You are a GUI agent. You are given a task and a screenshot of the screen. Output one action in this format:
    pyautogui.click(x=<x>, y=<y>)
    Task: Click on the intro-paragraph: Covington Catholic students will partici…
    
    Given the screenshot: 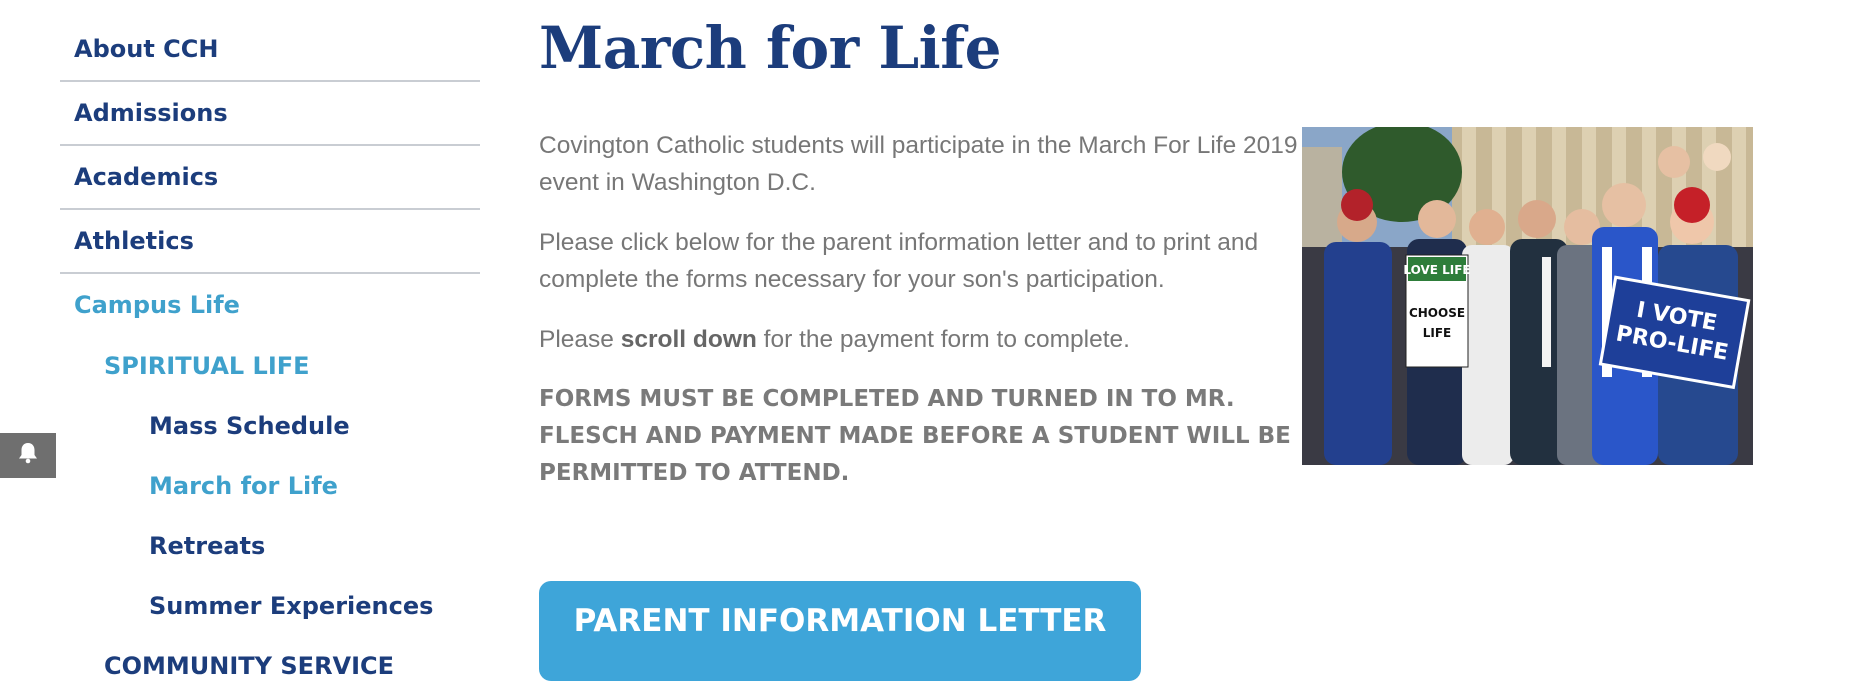 What is the action you would take?
    pyautogui.click(x=918, y=164)
    